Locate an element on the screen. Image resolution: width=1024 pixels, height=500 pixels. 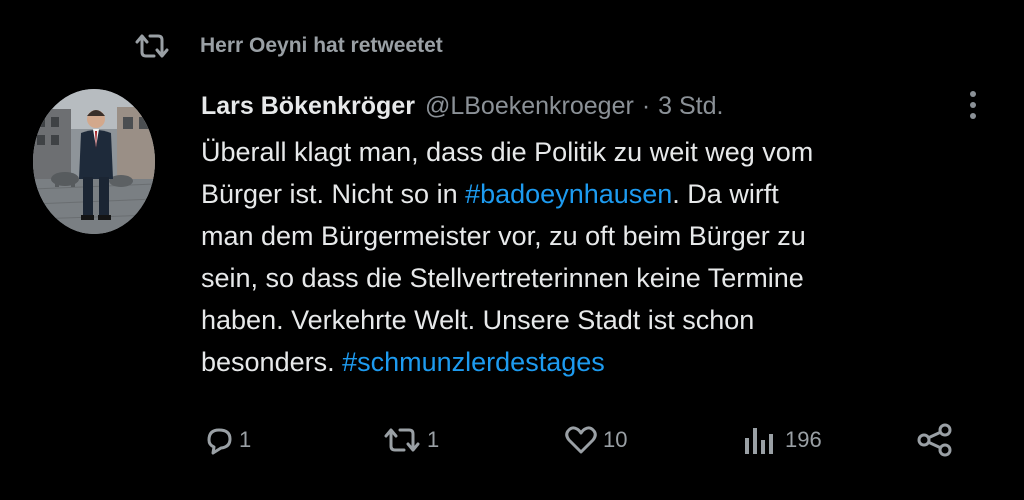
retweet-banner-text: Herr Oeyni hat retweetet is located at coordinates (321, 45).